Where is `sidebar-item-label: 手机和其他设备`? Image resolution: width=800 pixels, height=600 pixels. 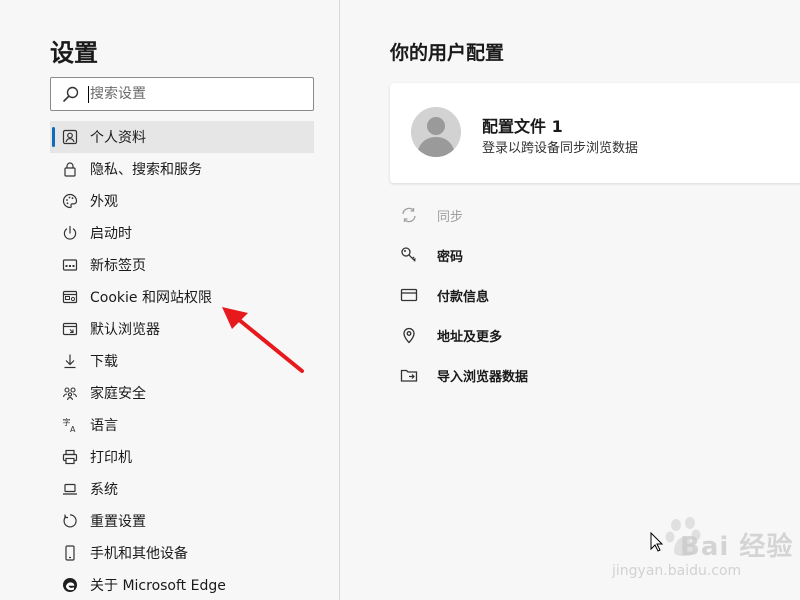 sidebar-item-label: 手机和其他设备 is located at coordinates (139, 554).